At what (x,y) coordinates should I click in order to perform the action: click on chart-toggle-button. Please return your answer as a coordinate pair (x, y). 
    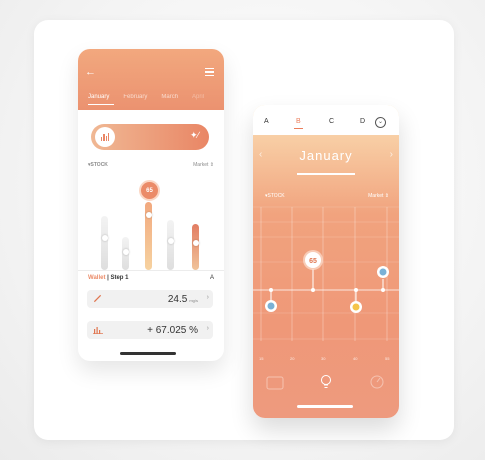
    Looking at the image, I should click on (105, 137).